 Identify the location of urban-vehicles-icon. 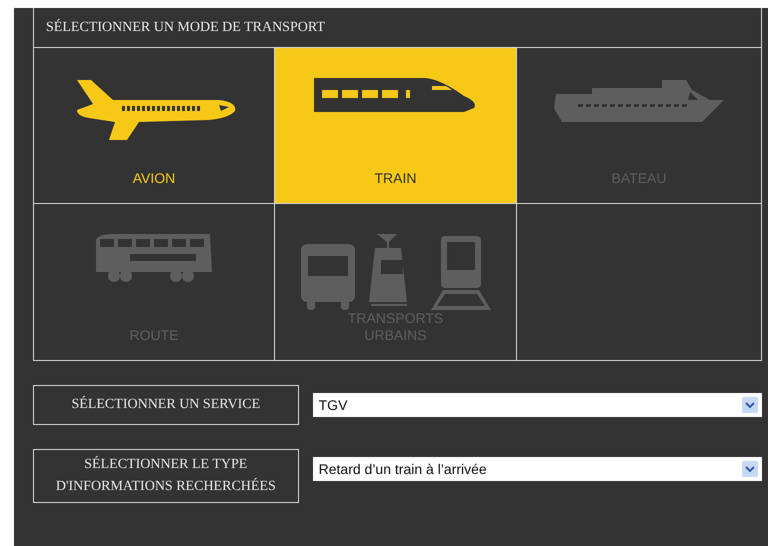
(395, 272).